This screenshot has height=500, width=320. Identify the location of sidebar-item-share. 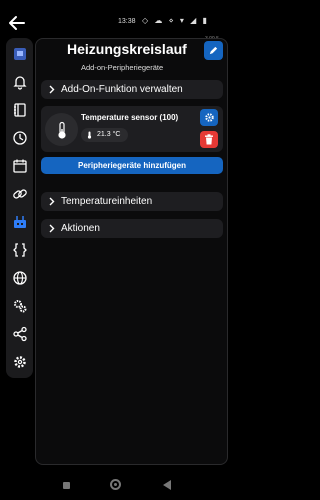
(19, 334).